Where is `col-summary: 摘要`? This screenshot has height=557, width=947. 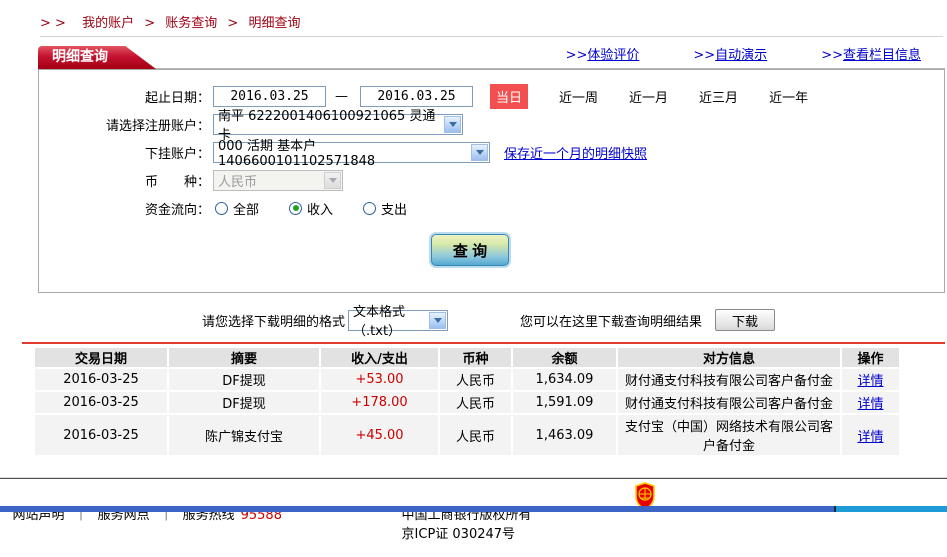
col-summary: 摘要 is located at coordinates (244, 357).